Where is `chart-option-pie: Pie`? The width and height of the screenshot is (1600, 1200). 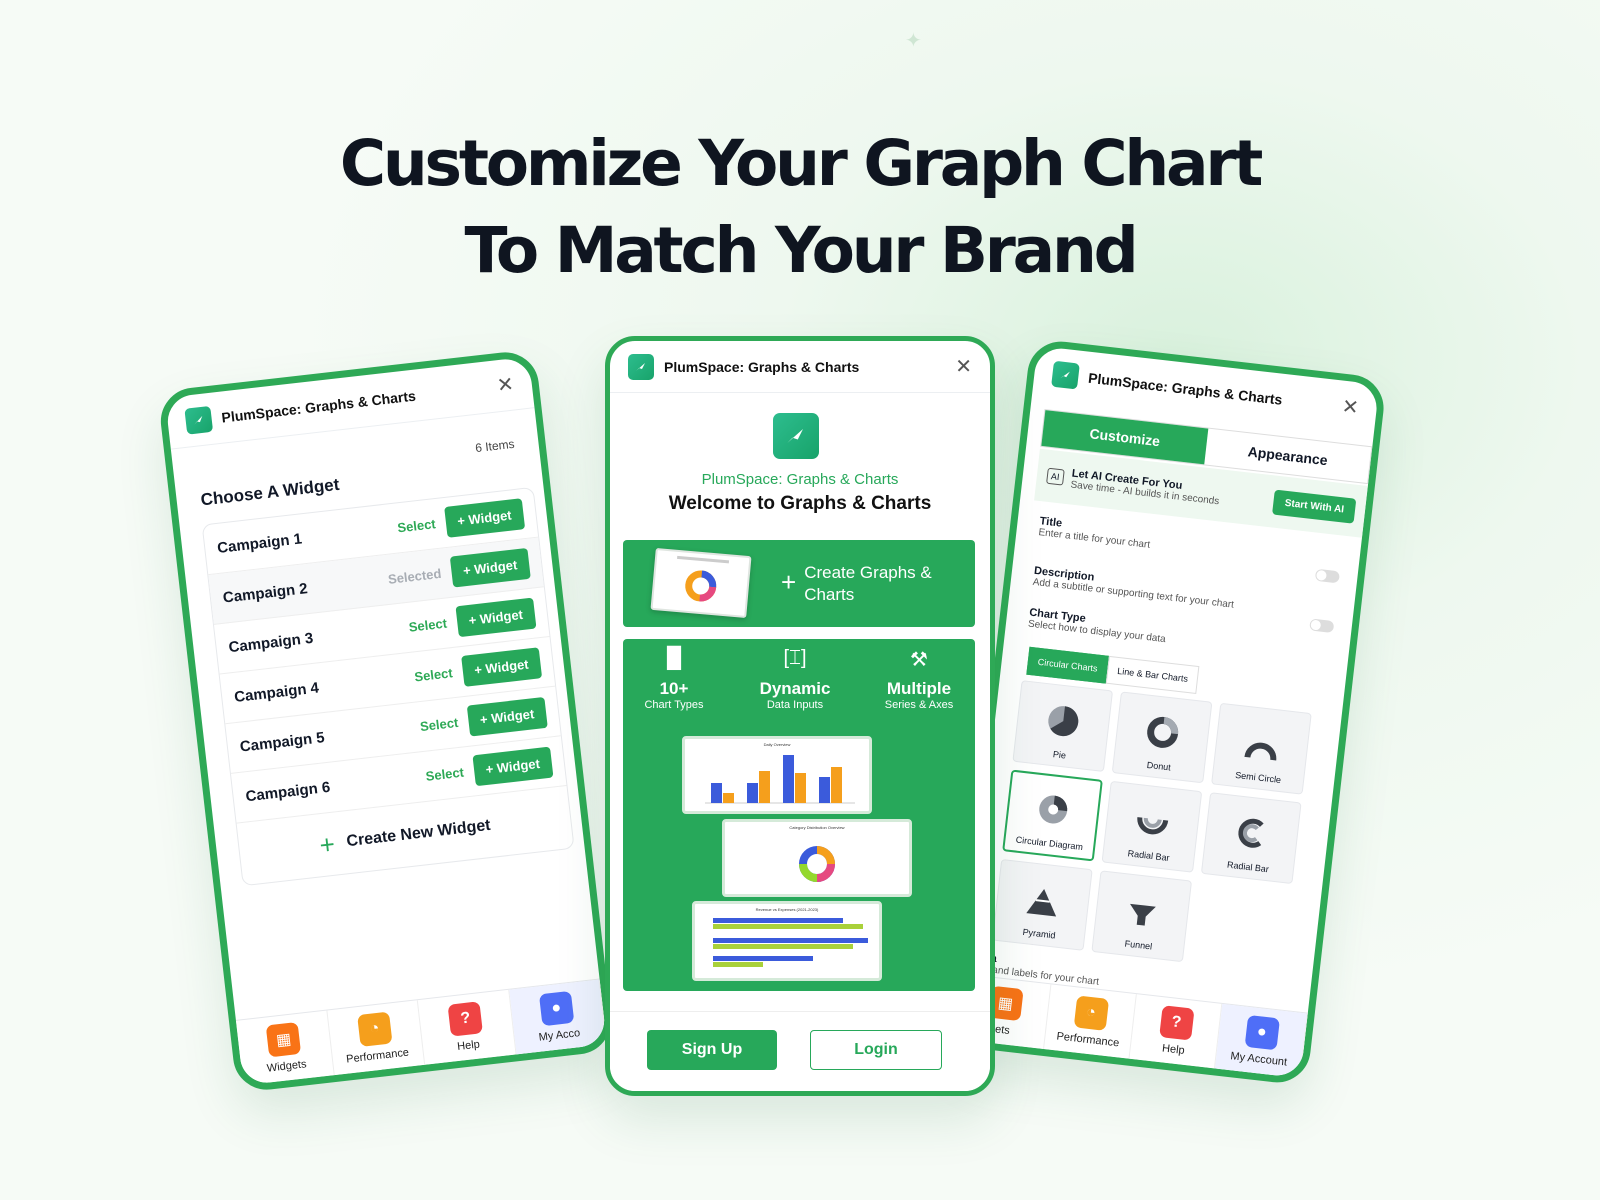
chart-option-pie: Pie is located at coordinates (1063, 726).